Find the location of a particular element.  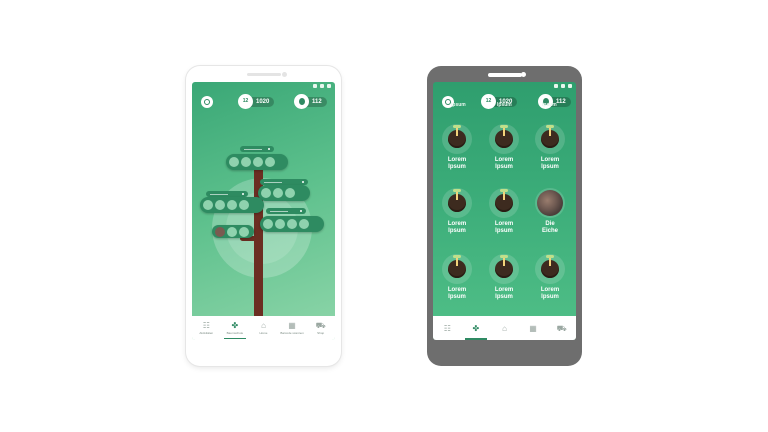

tree-illustration is located at coordinates (263, 211).